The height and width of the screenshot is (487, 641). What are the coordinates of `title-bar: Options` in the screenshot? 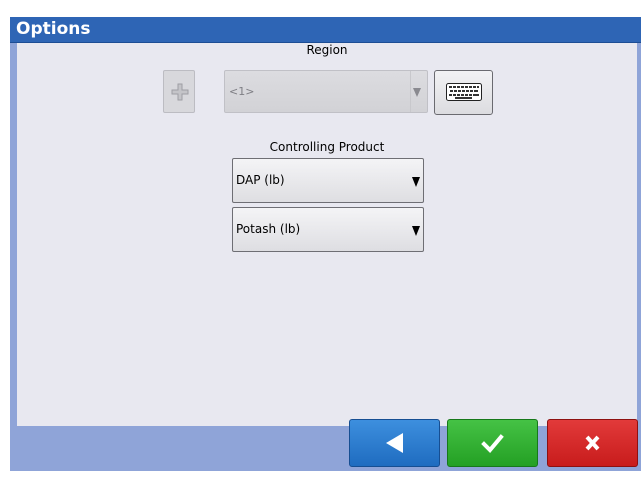 It's located at (325, 30).